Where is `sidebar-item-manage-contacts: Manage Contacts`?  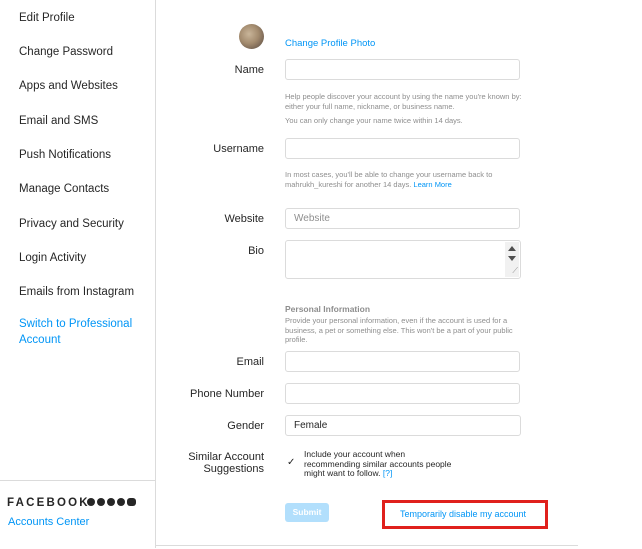
sidebar-item-manage-contacts: Manage Contacts is located at coordinates (64, 189).